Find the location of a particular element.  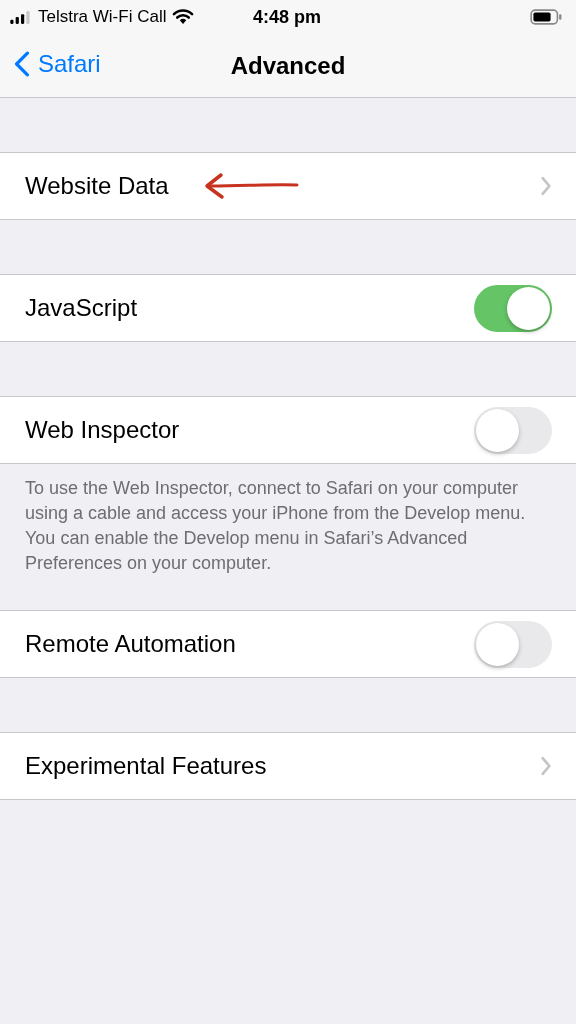

footer-note: To use the Web Inspector, connect to Safari on your computer using a cable and access your iPhone from the Develop menu. You can enable the Develop menu in Safari’s Advanced Preferences on your computer. is located at coordinates (275, 526).